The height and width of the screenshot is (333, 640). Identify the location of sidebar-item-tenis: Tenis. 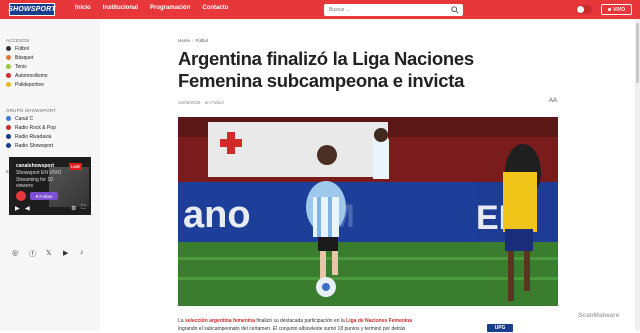
(16, 66).